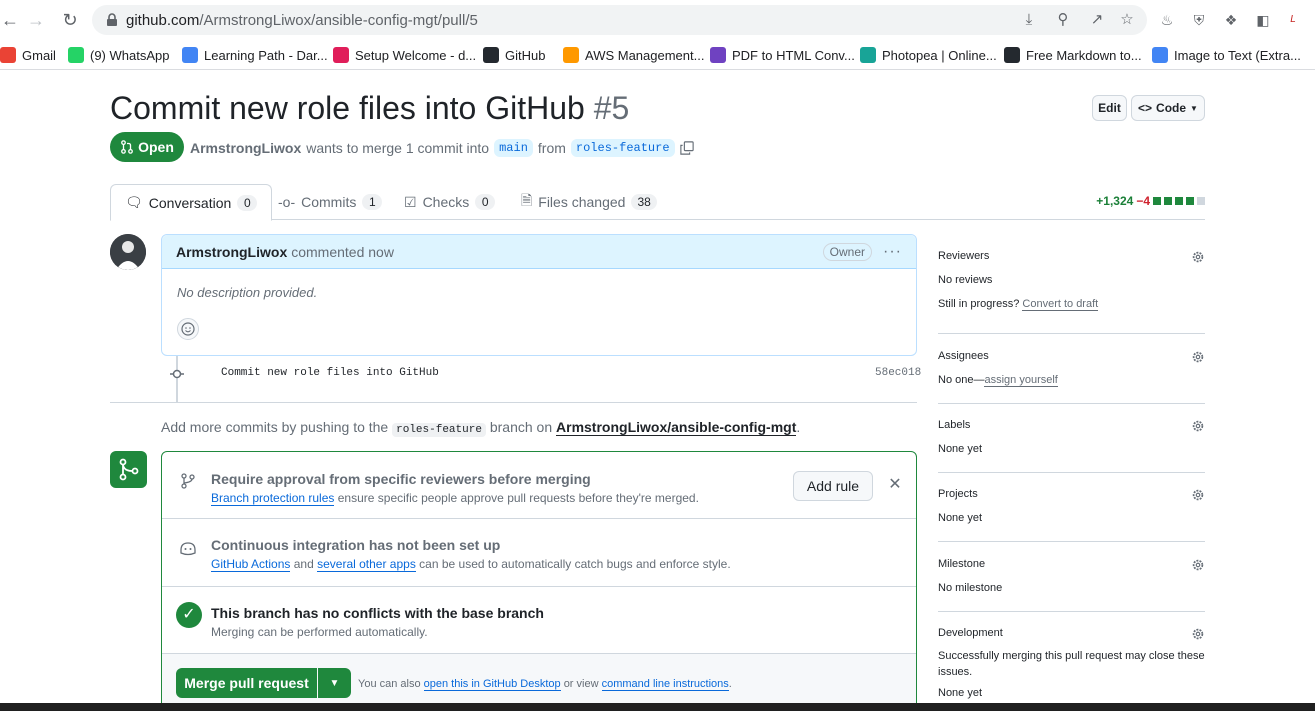 The width and height of the screenshot is (1315, 711). What do you see at coordinates (960, 693) in the screenshot?
I see `development-value-2: None yet` at bounding box center [960, 693].